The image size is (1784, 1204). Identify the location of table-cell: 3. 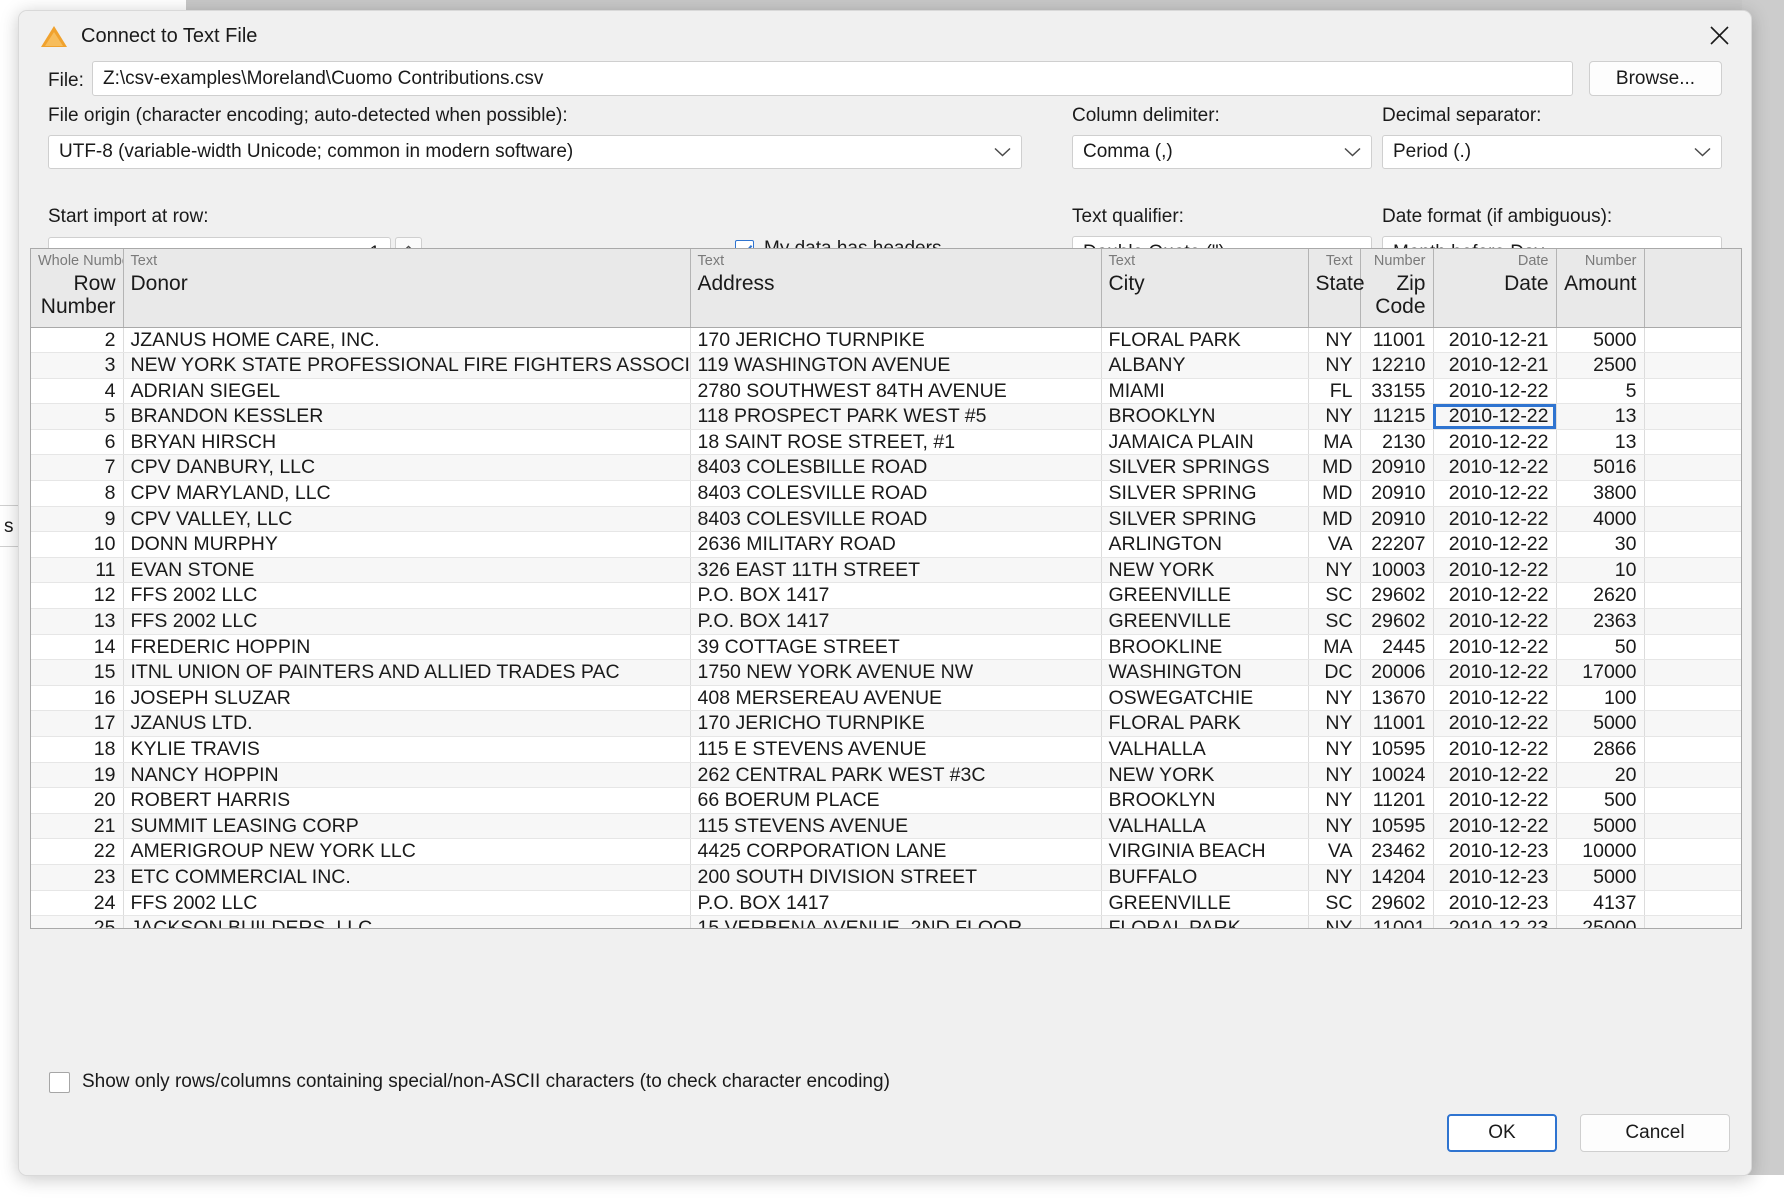
(77, 365).